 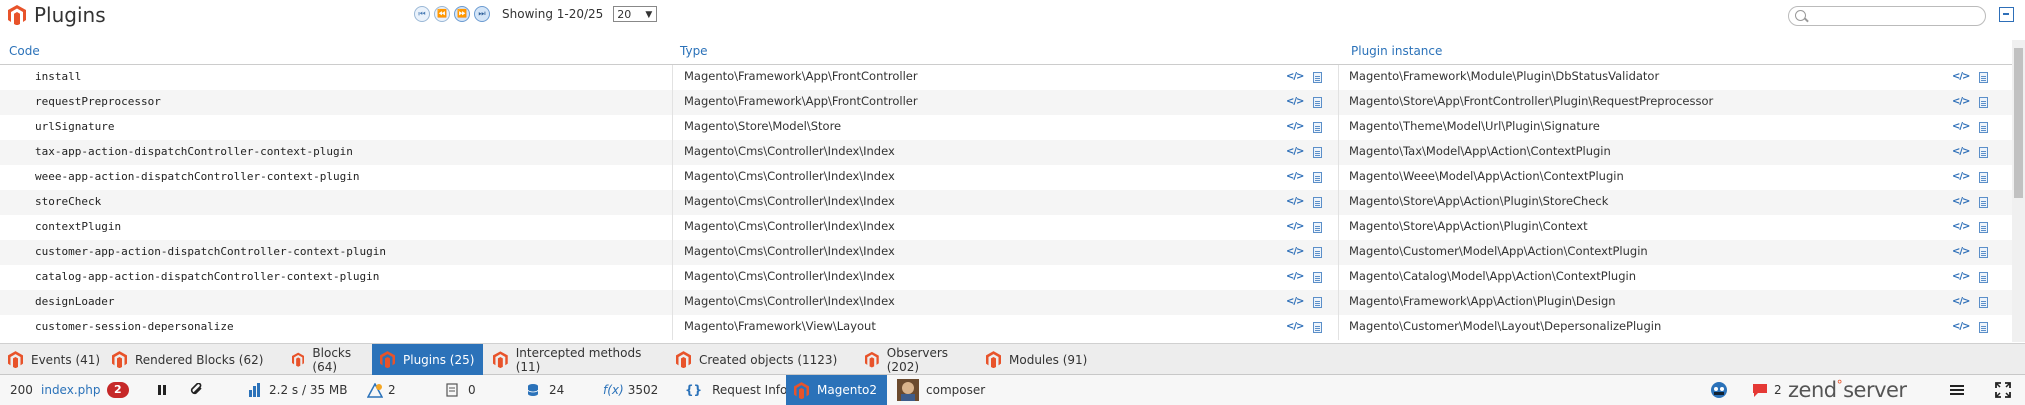 What do you see at coordinates (694, 51) in the screenshot?
I see `column-header-type: Type` at bounding box center [694, 51].